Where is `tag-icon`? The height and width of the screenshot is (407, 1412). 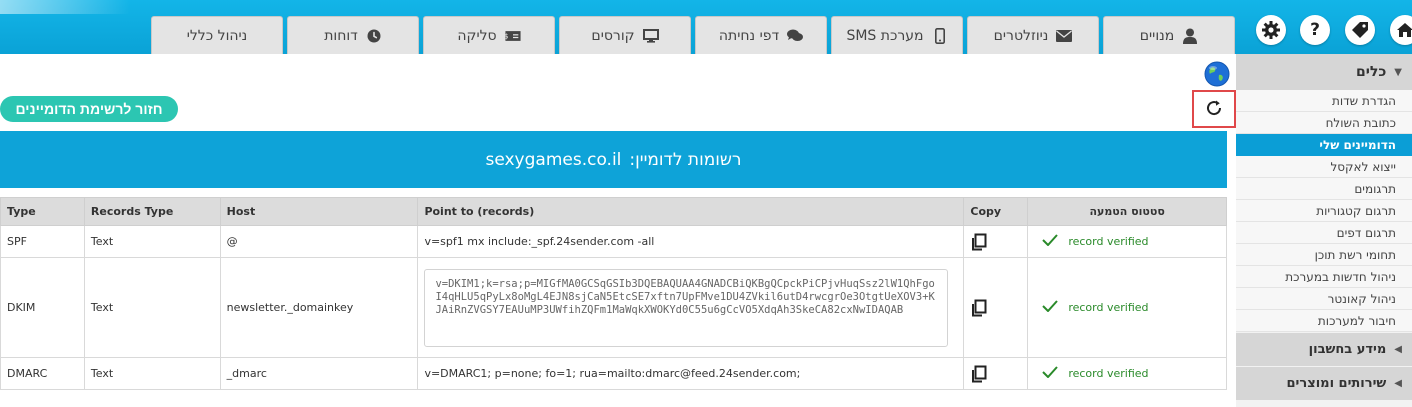 tag-icon is located at coordinates (1360, 30).